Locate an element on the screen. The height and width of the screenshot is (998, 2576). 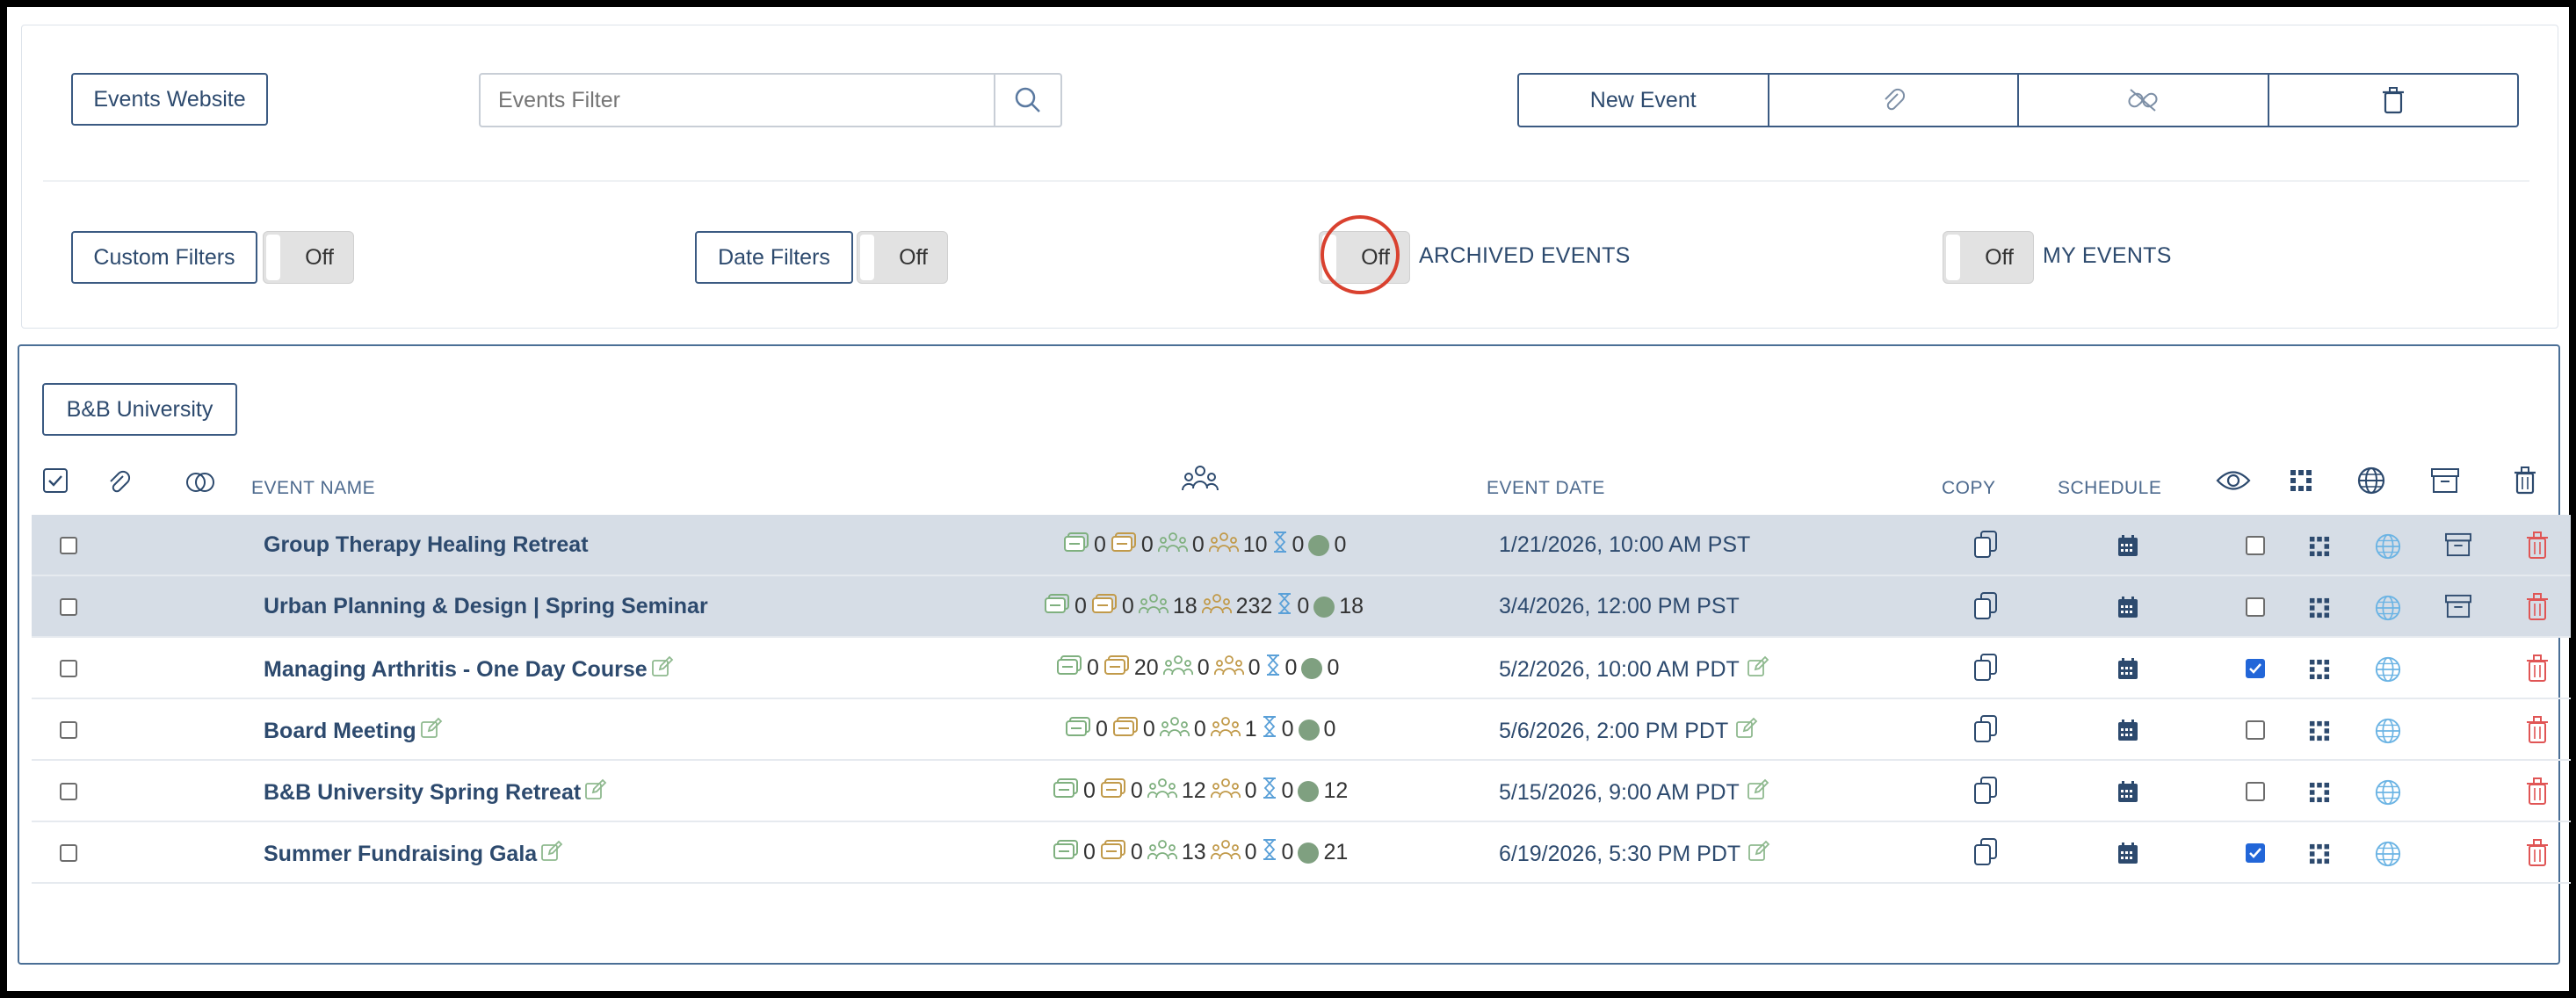
toggle-state: Off is located at coordinates (913, 257).